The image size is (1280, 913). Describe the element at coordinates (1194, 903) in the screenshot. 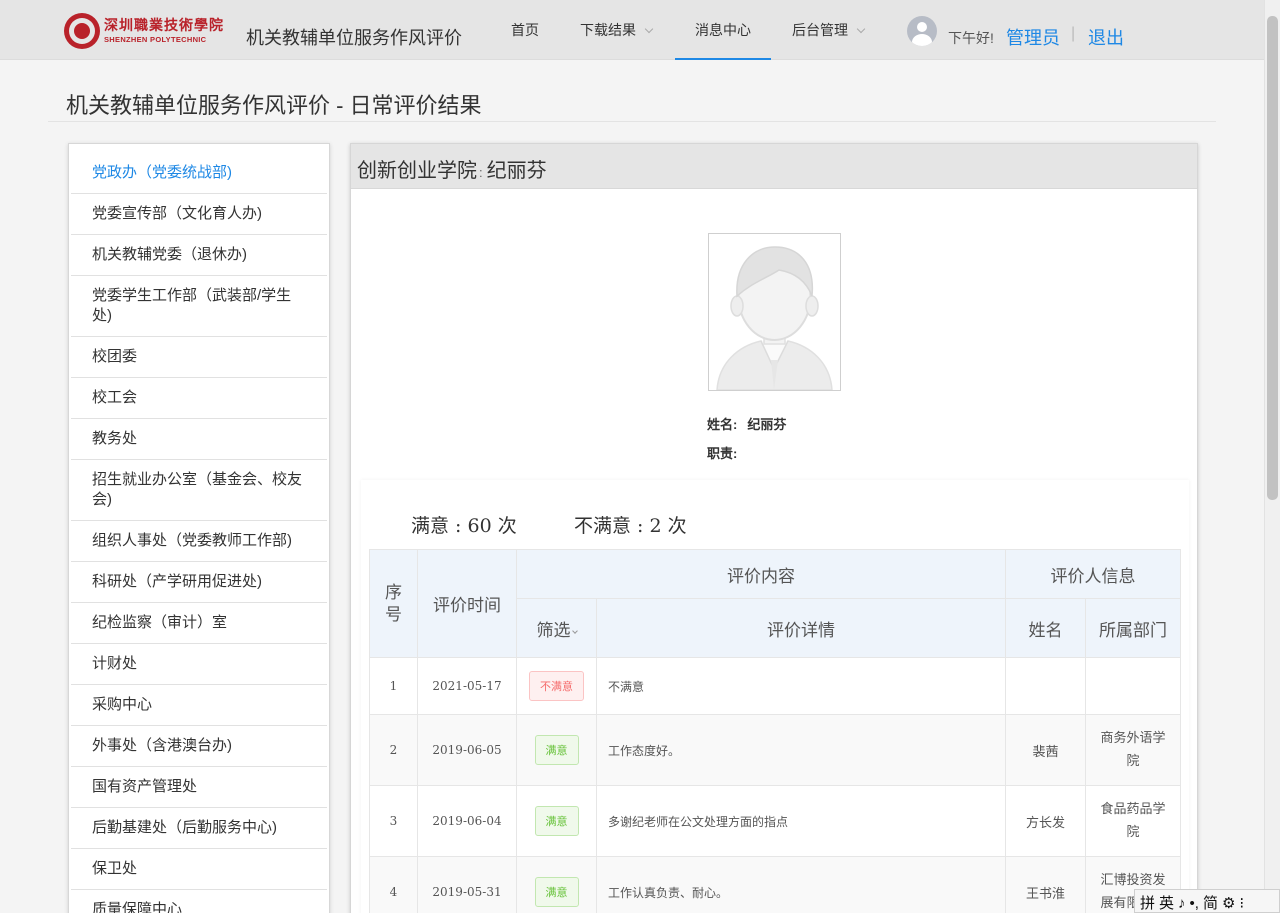

I see `ime-punctuation-icon: •,` at that location.